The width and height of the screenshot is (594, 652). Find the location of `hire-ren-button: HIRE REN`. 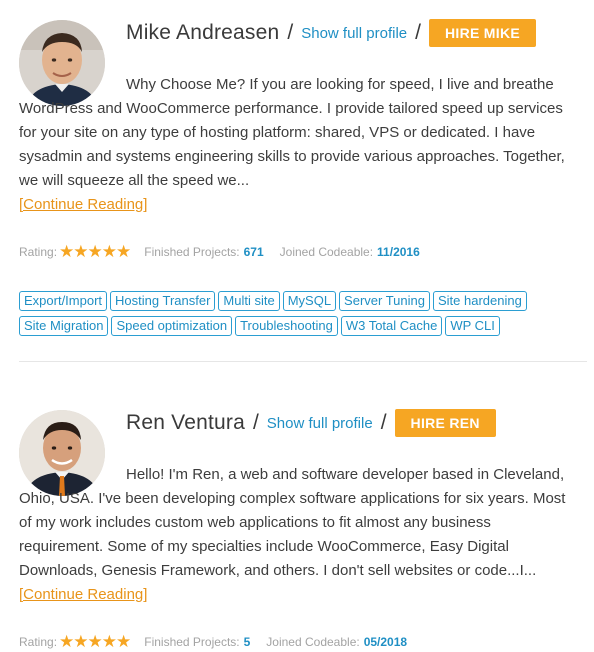

hire-ren-button: HIRE REN is located at coordinates (445, 423).